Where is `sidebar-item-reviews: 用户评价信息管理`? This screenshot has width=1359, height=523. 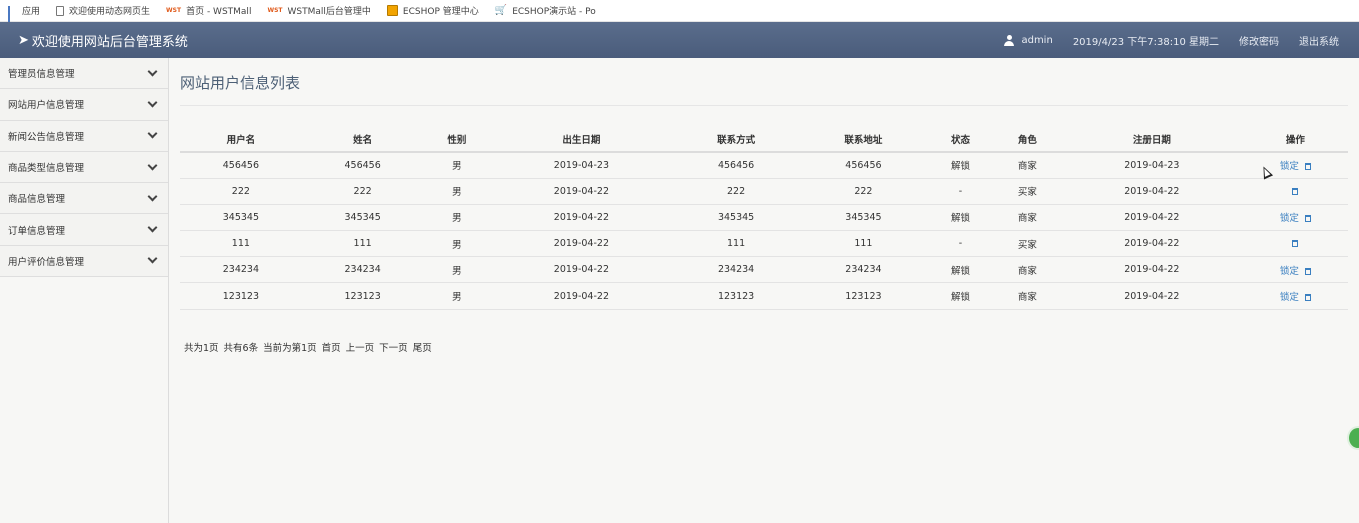
sidebar-item-reviews: 用户评价信息管理 is located at coordinates (84, 261).